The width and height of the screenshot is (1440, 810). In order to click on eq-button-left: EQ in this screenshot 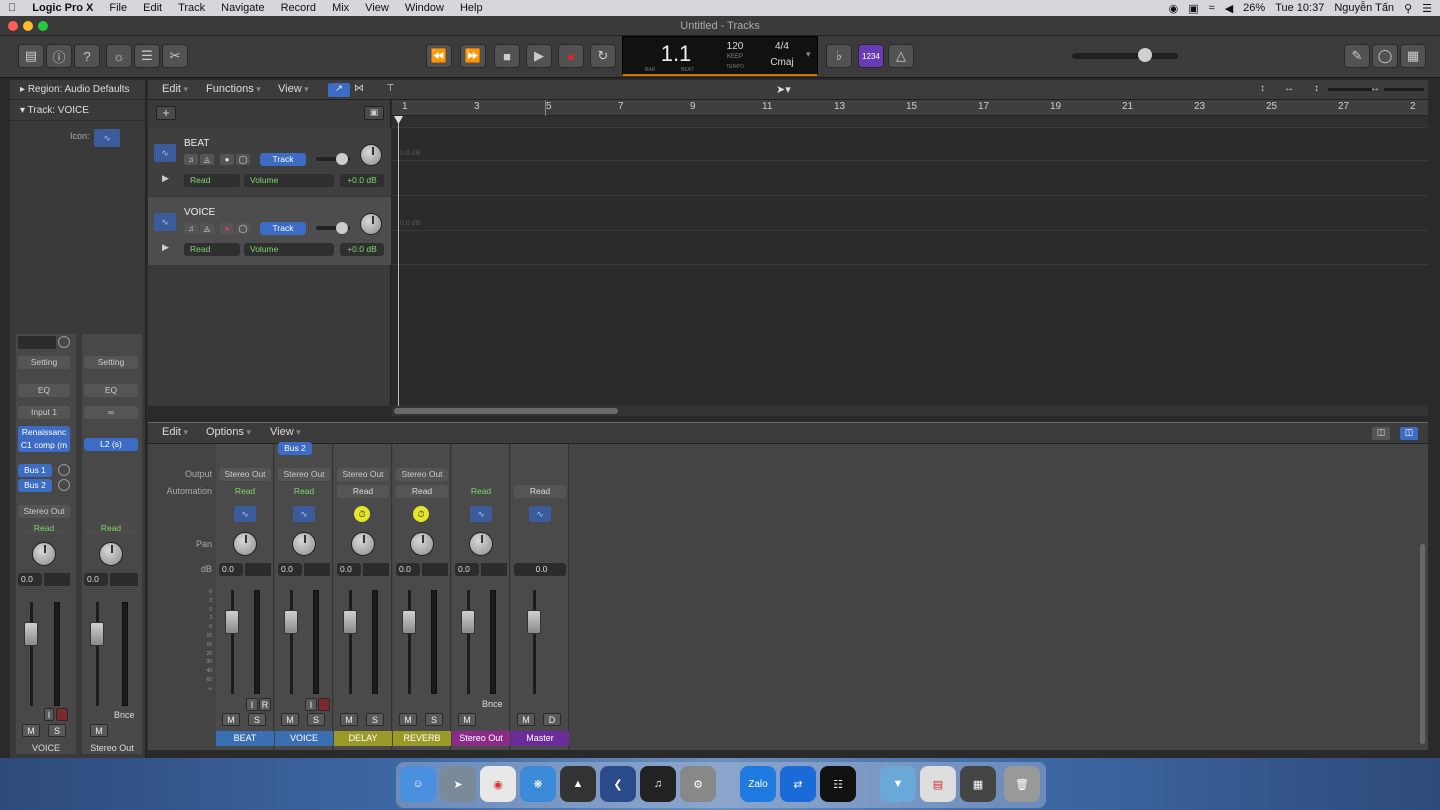, I will do `click(44, 390)`.